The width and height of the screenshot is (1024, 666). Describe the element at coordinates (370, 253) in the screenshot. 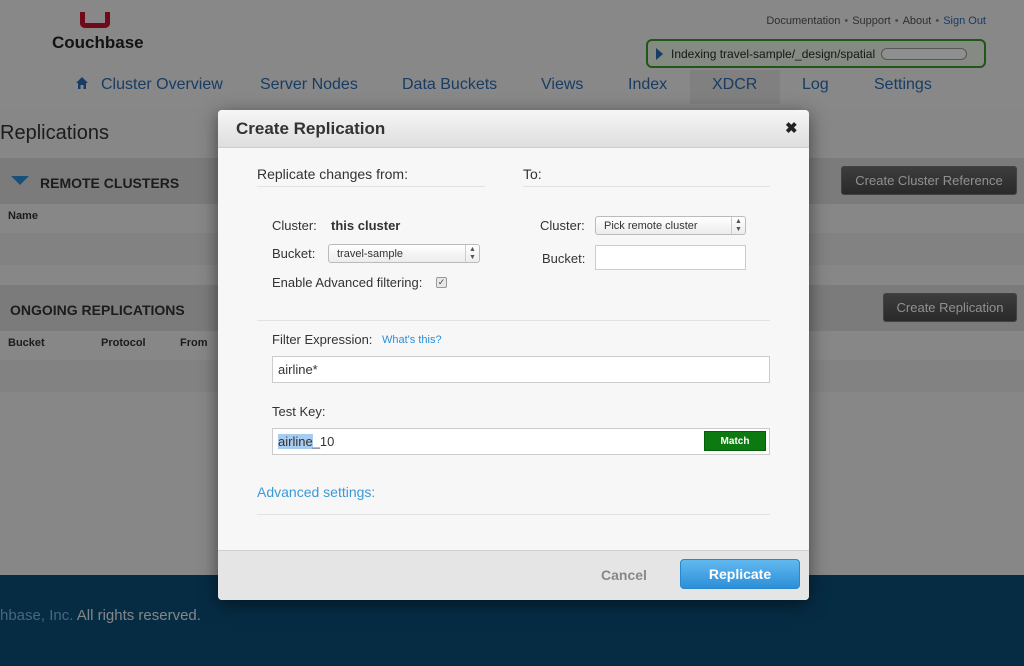

I see `source-bucket-value: travel-sample` at that location.